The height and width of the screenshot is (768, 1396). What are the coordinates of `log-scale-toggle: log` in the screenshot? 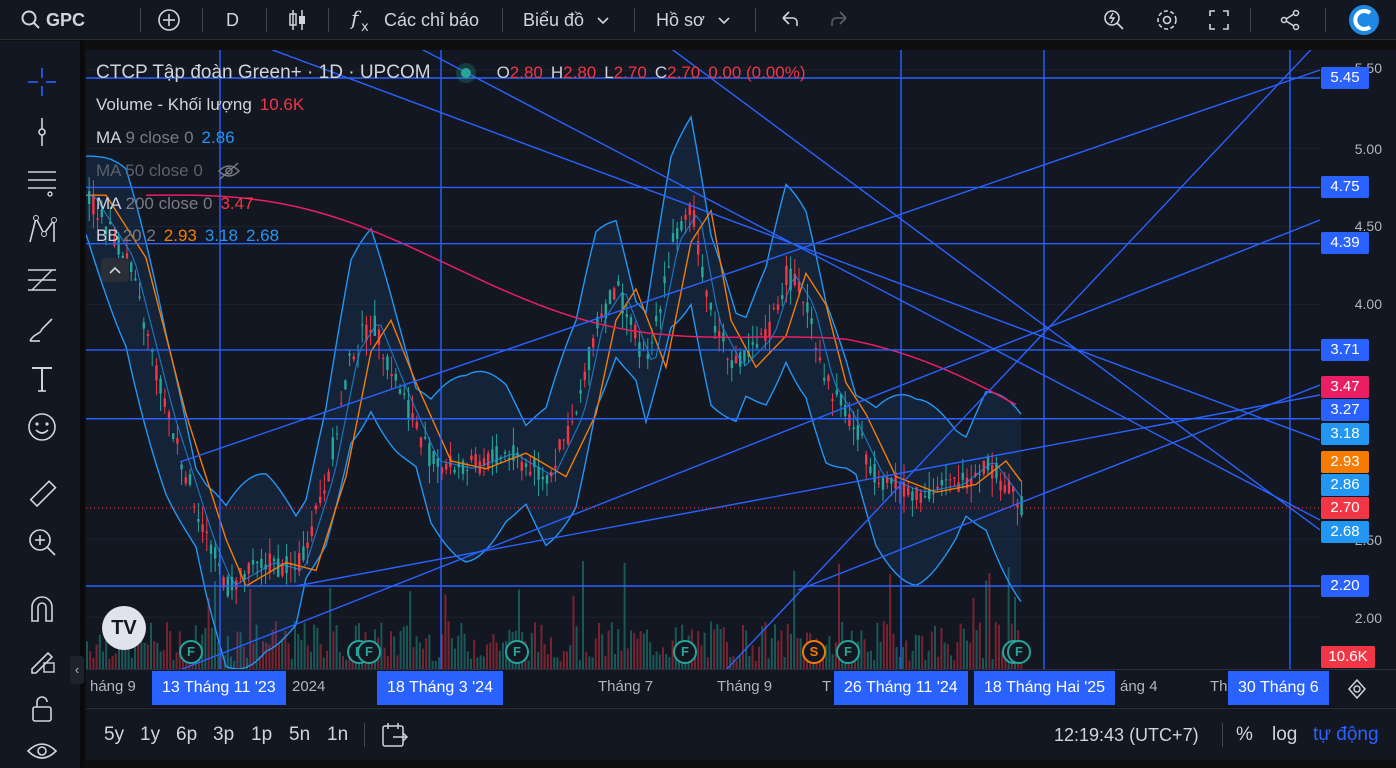 It's located at (1284, 735).